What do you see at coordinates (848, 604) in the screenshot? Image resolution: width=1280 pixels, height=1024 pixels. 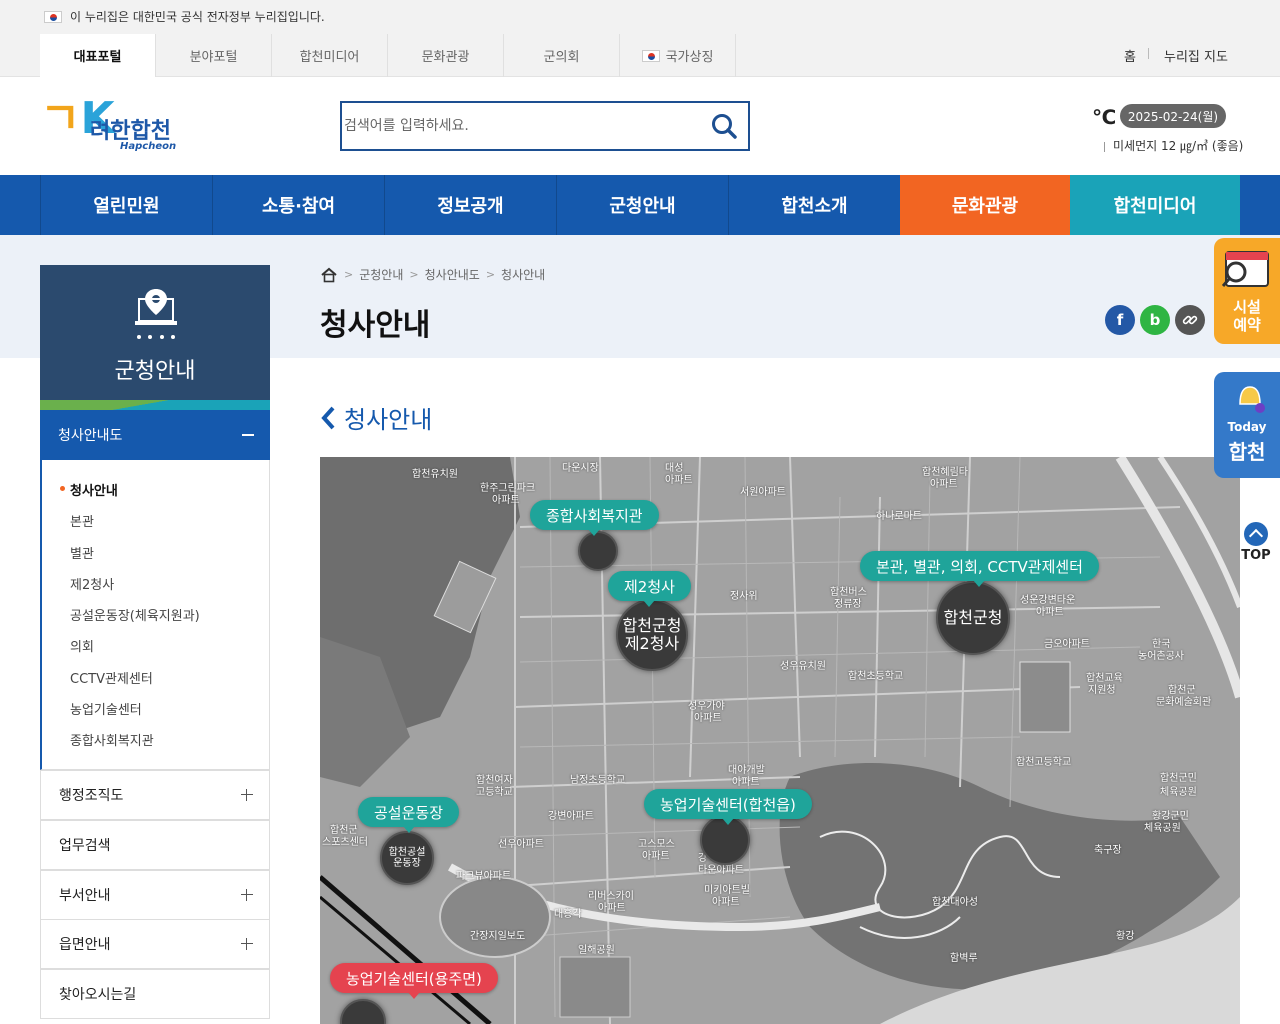 I see `map-label: 정류장` at bounding box center [848, 604].